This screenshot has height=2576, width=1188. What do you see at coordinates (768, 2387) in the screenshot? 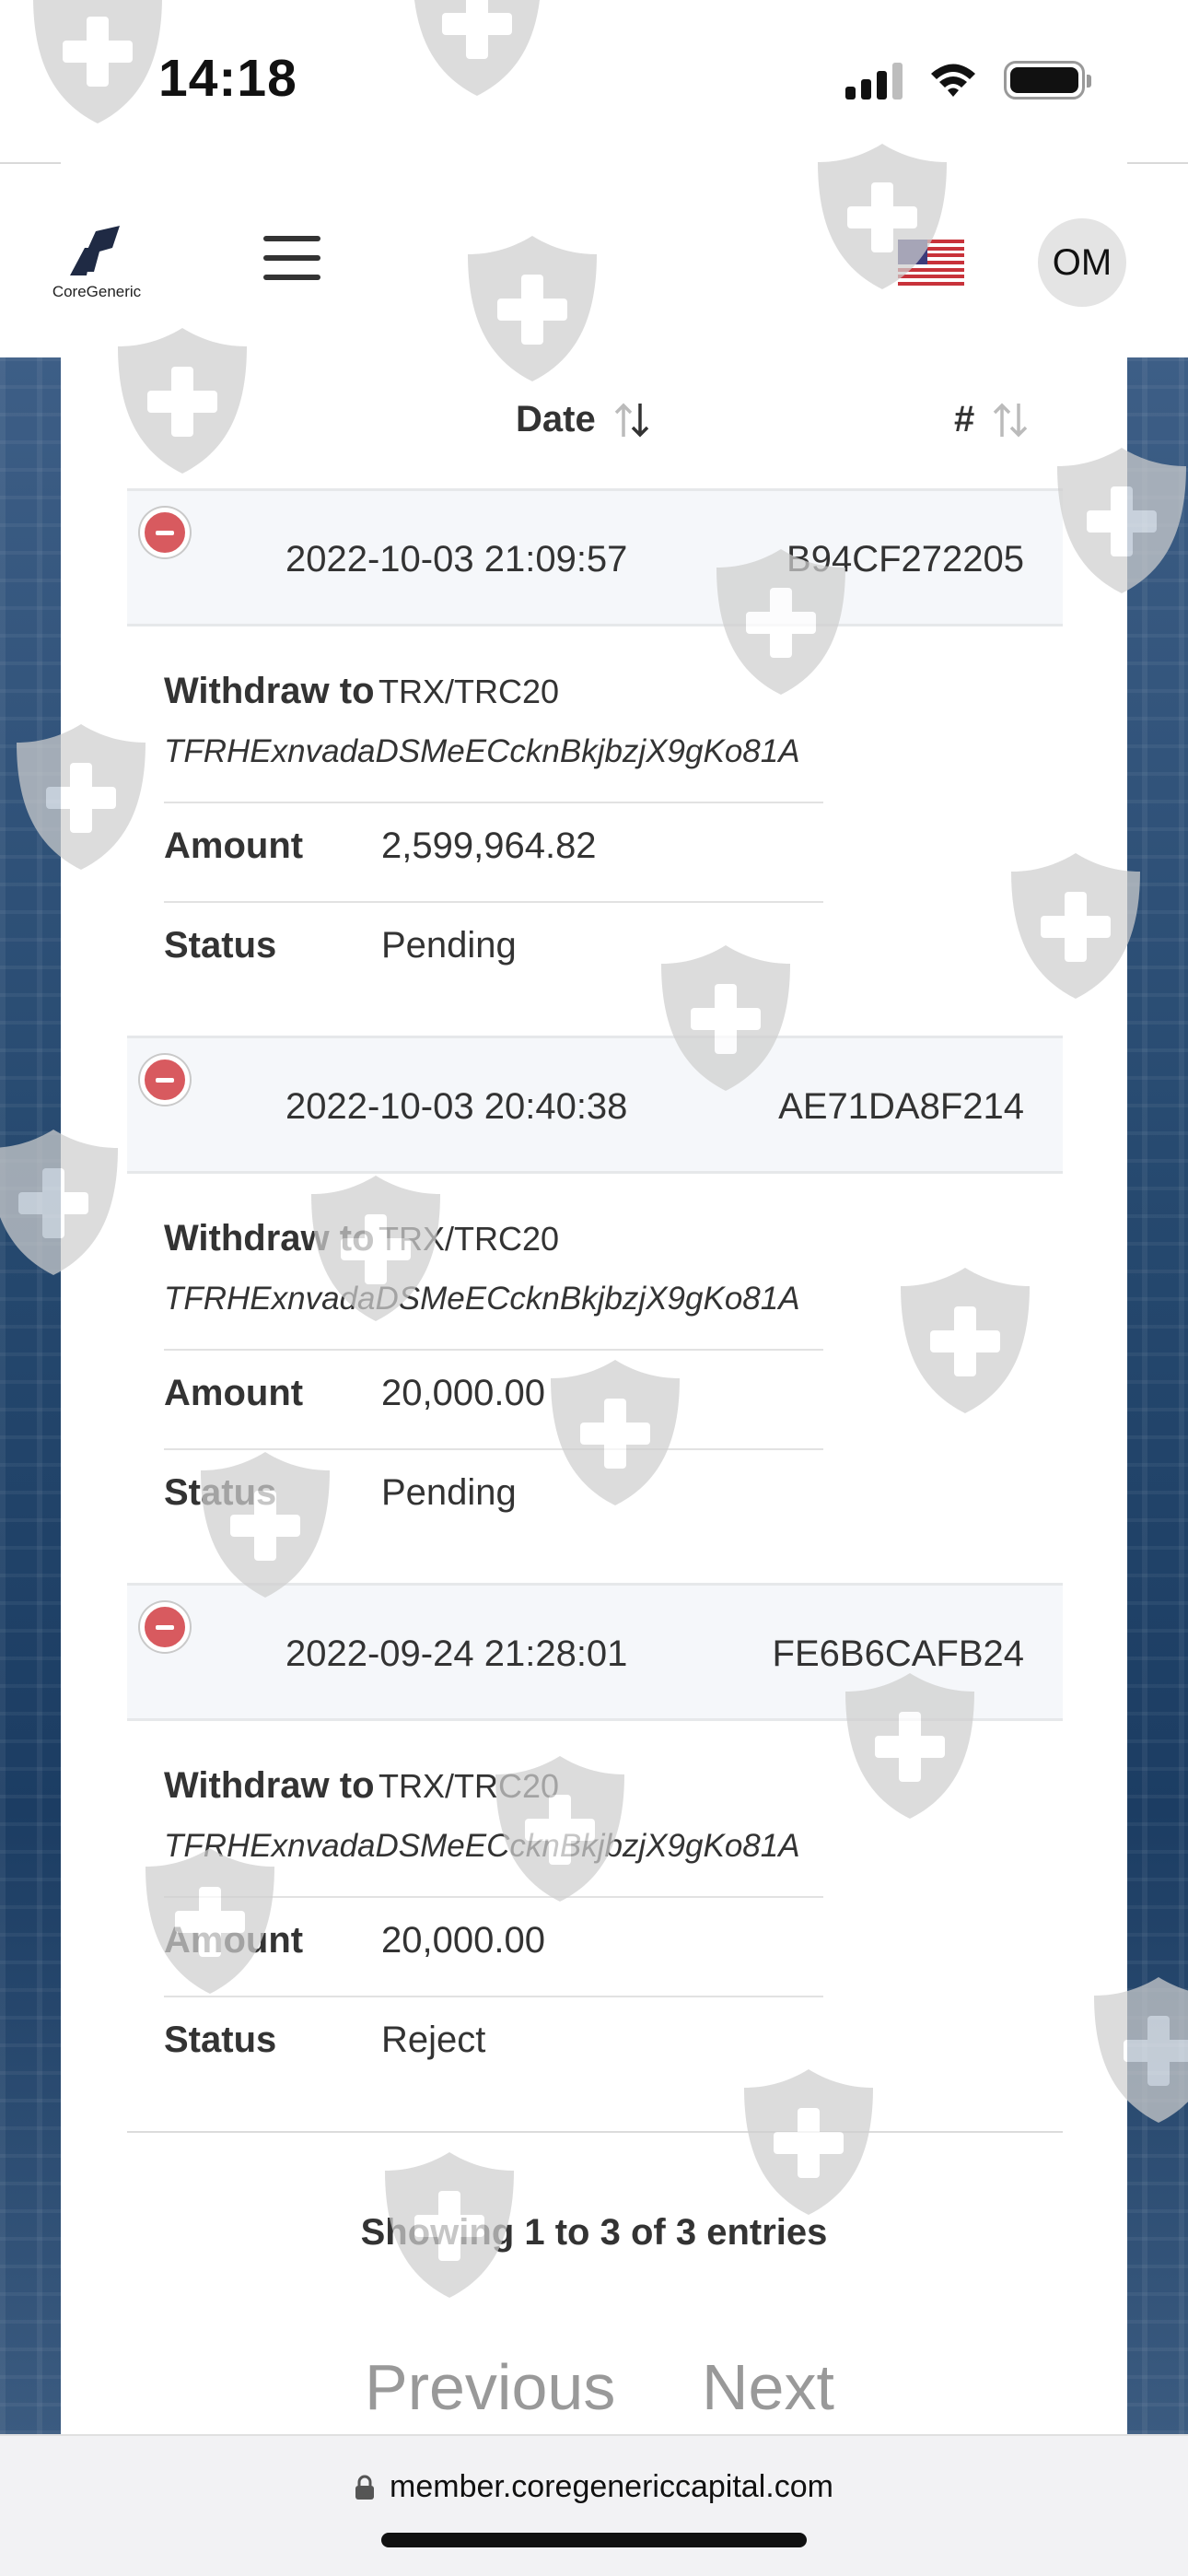
I see `next-button: Next` at bounding box center [768, 2387].